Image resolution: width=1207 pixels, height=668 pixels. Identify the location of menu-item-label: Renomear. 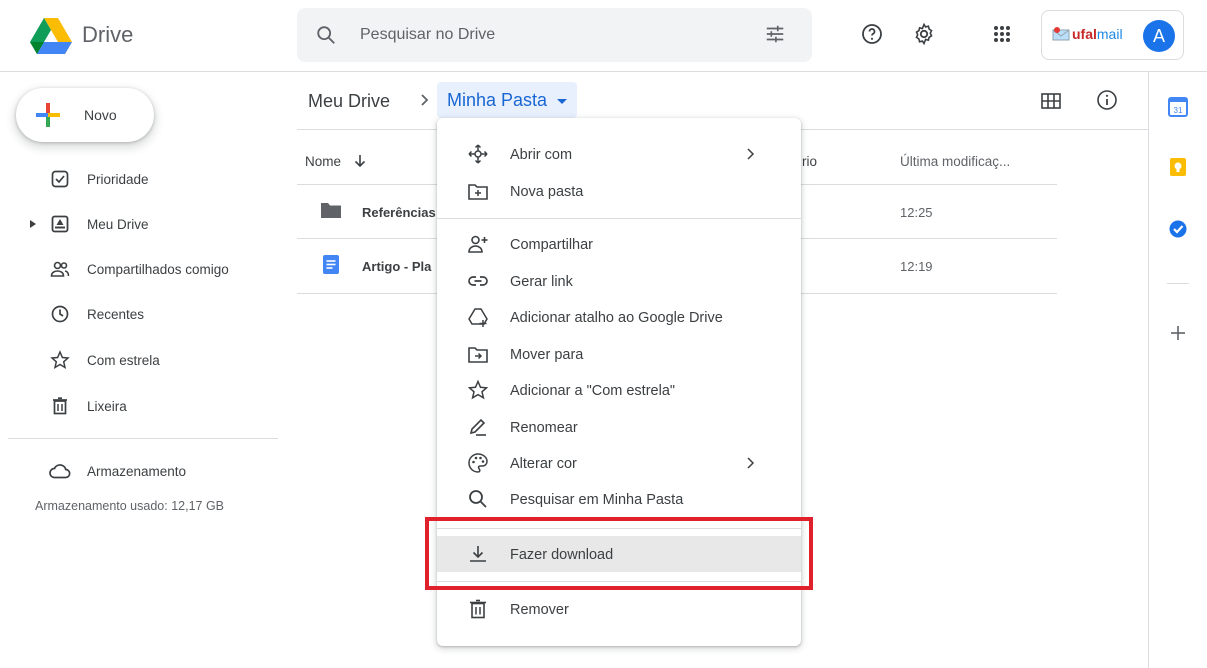
(544, 428).